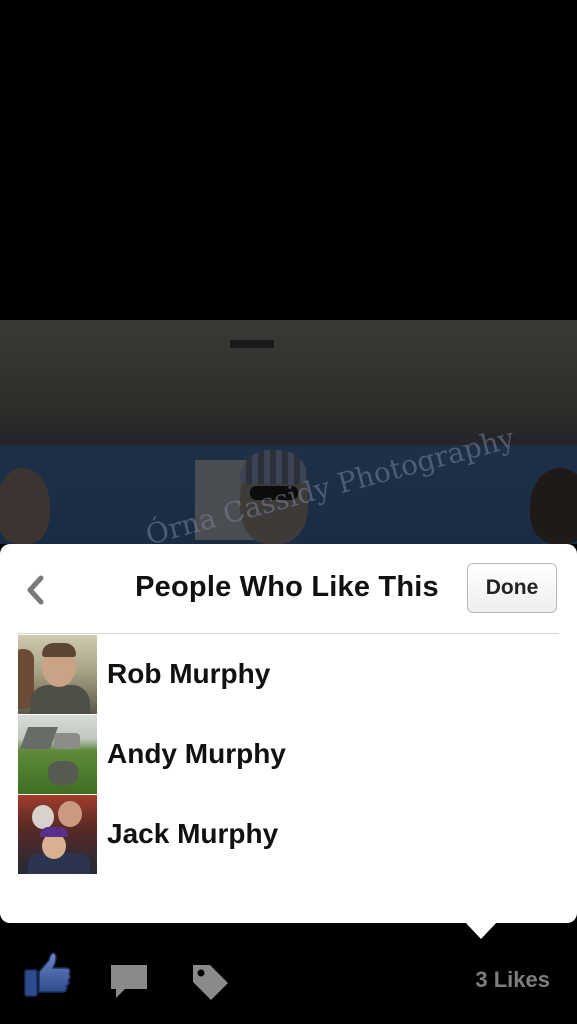  I want to click on comment-icon, so click(129, 981).